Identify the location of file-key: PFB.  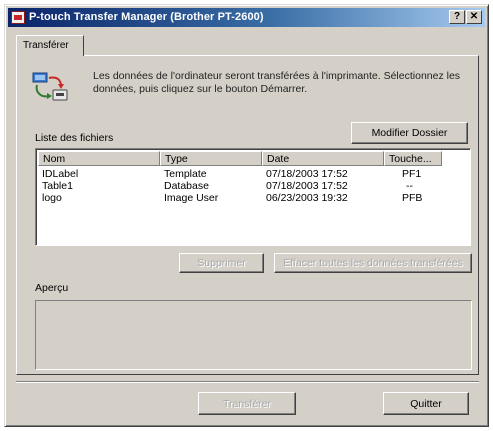
(412, 198).